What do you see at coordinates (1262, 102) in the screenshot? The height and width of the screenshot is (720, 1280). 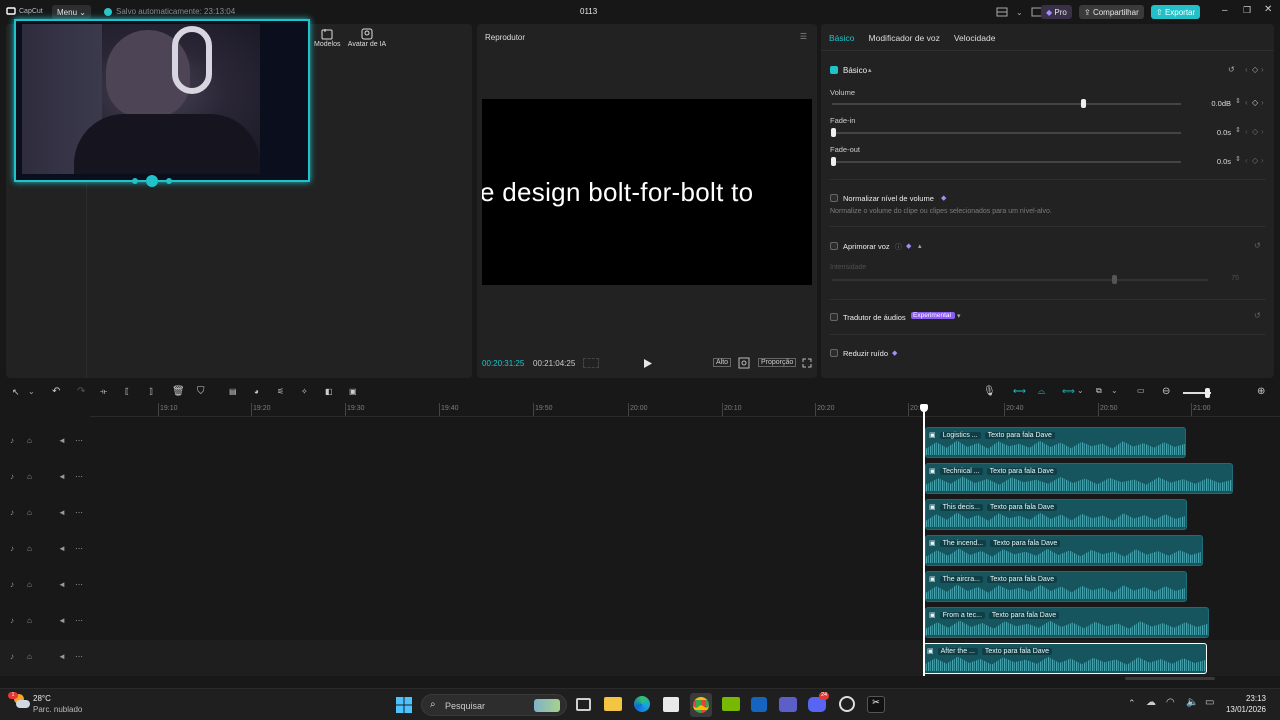 I see `keyframe-next-icon: ›` at bounding box center [1262, 102].